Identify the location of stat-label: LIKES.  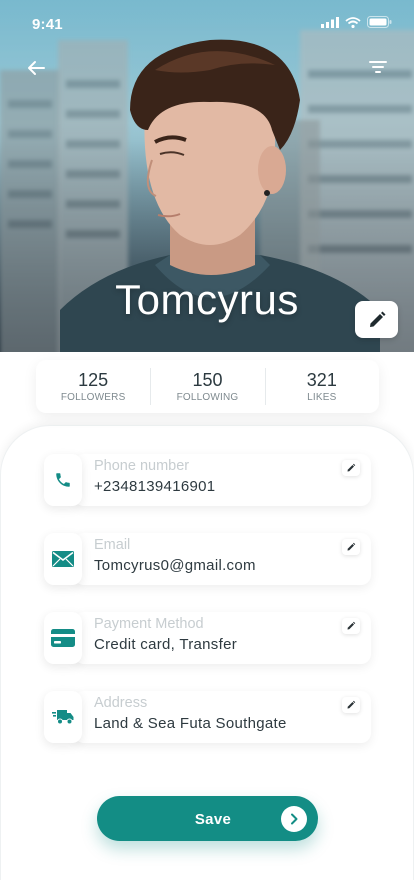
(322, 397).